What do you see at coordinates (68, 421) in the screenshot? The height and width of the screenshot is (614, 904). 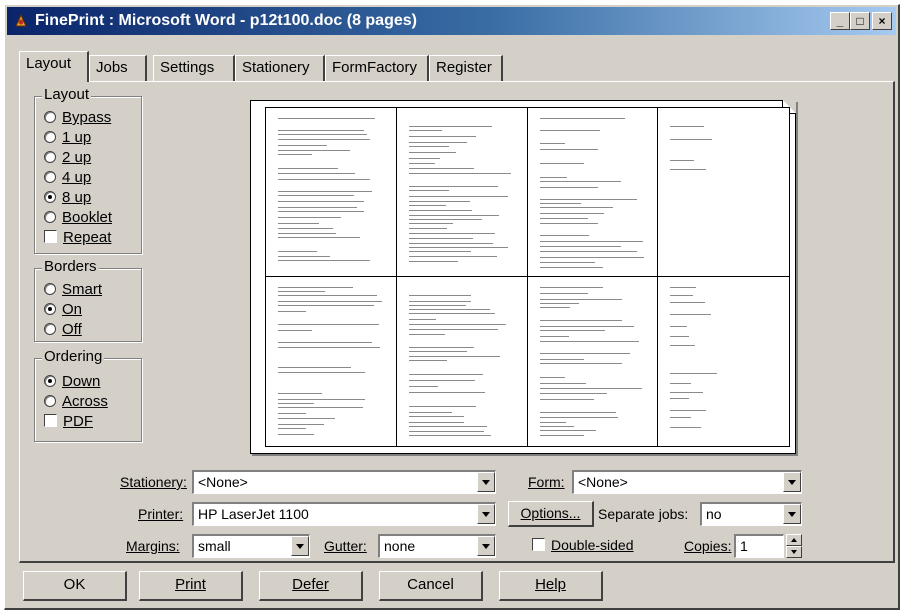 I see `checkbox-pdf: PDF` at bounding box center [68, 421].